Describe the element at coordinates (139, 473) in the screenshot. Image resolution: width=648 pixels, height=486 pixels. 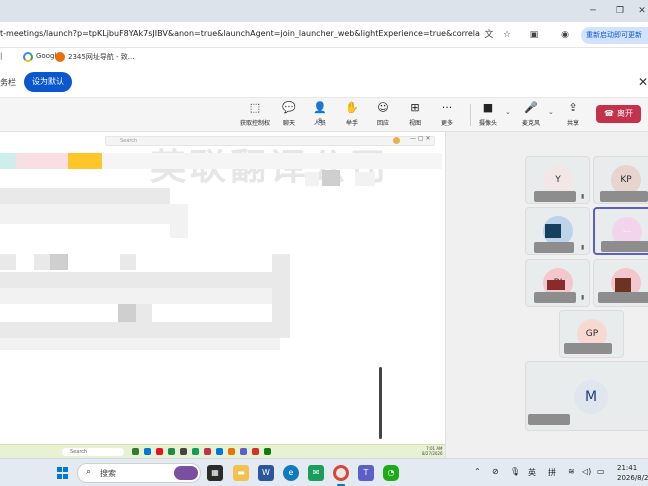
I see `taskbar-search: ⌕ 搜索` at that location.